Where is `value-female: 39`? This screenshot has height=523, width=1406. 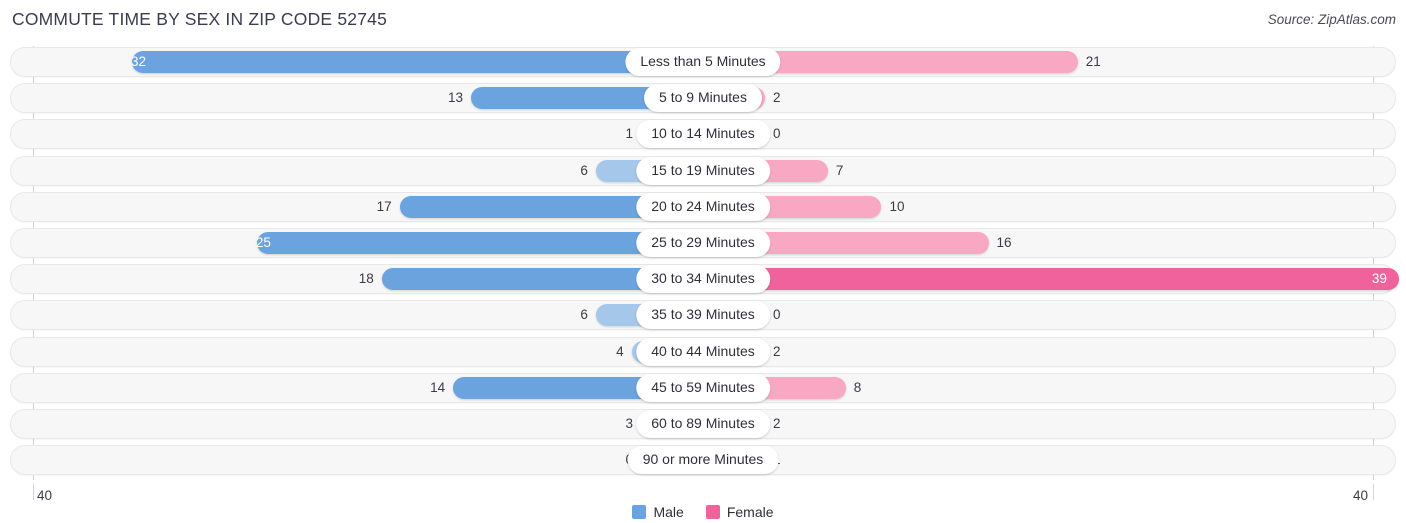
value-female: 39 is located at coordinates (1379, 279).